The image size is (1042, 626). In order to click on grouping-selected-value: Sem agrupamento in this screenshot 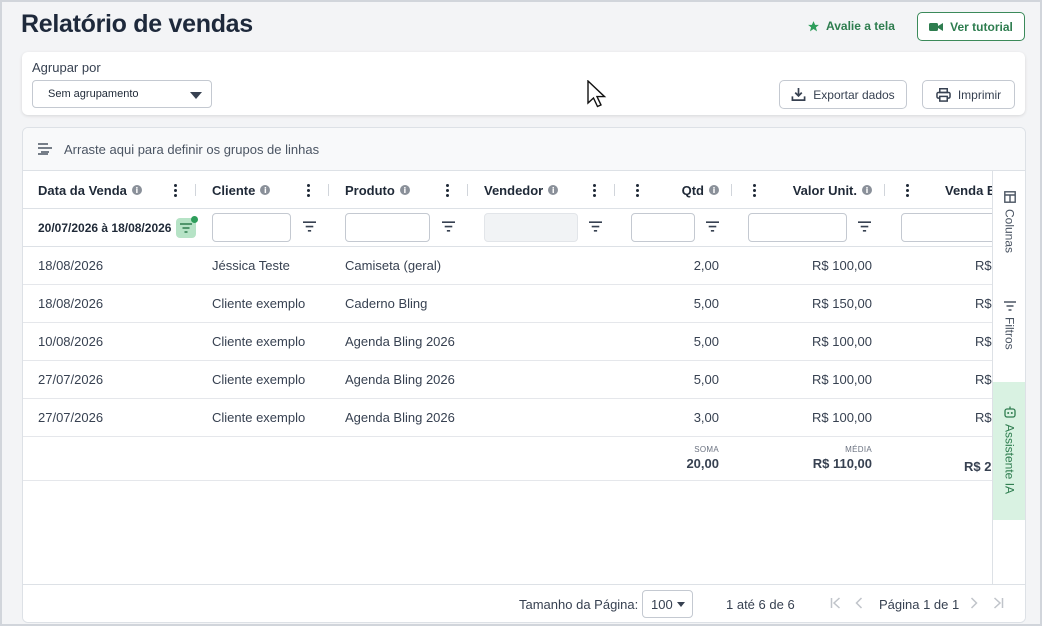, I will do `click(93, 94)`.